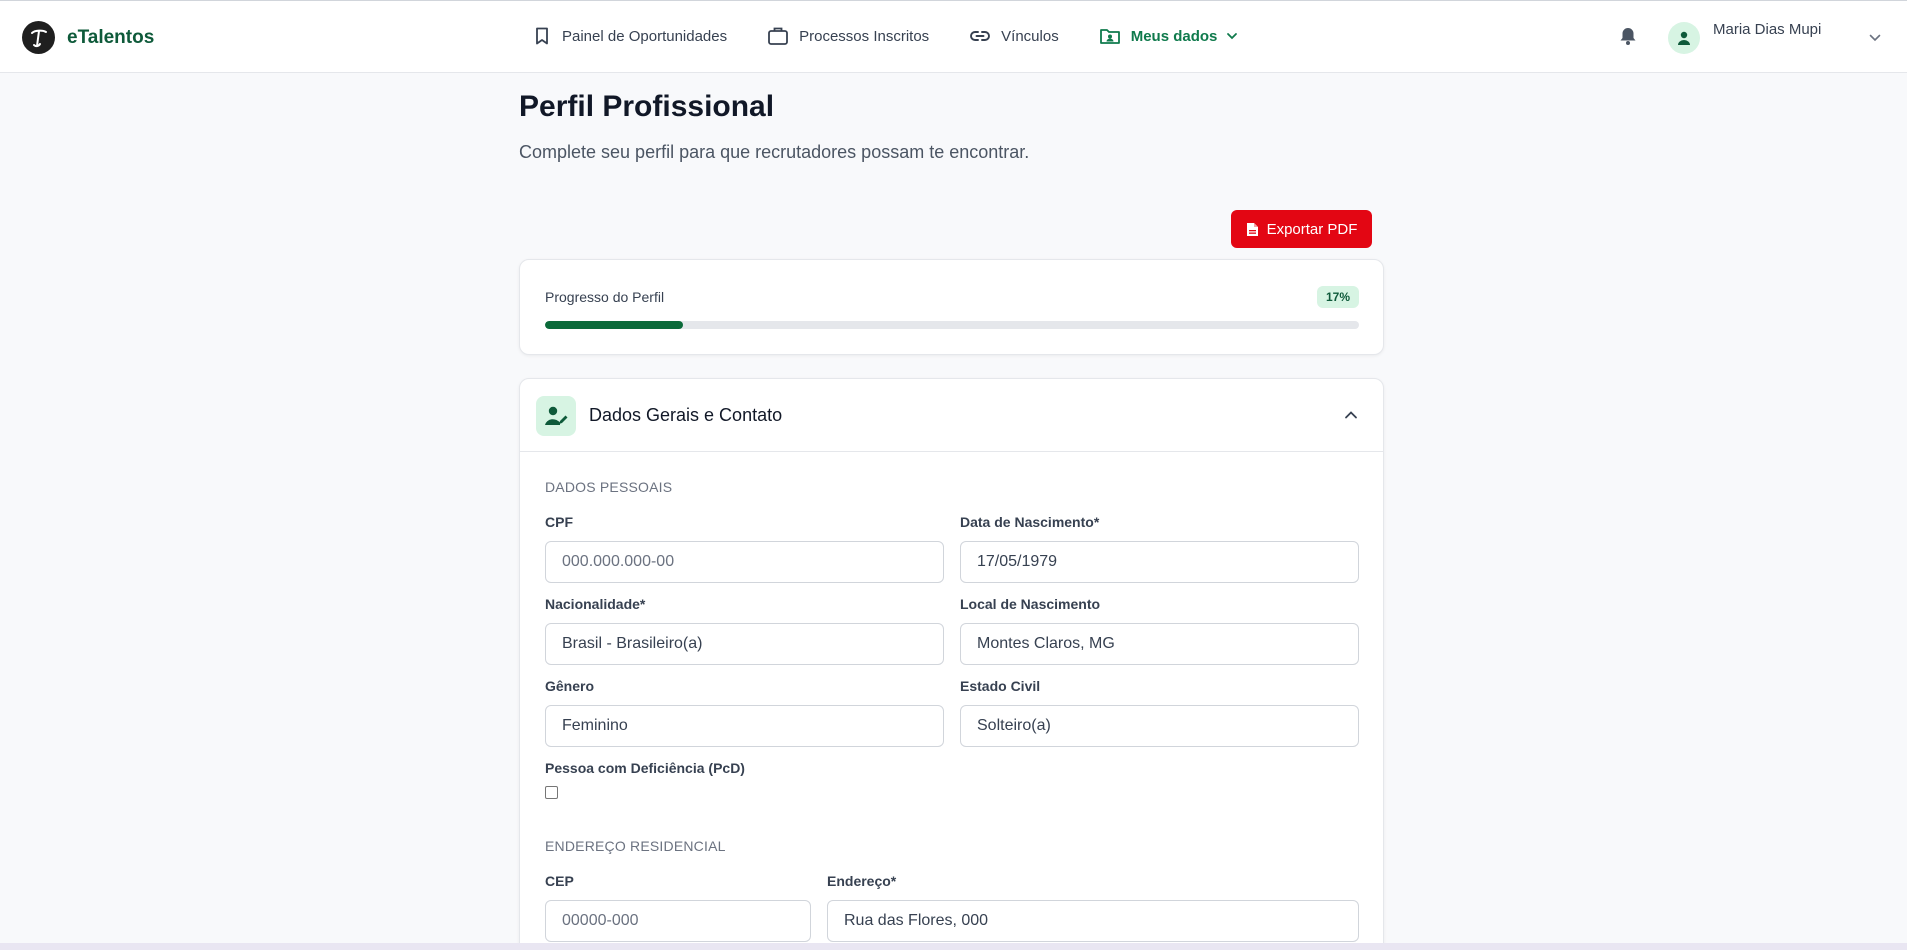  What do you see at coordinates (951, 415) in the screenshot?
I see `section-header: Dados Gerais e Contato` at bounding box center [951, 415].